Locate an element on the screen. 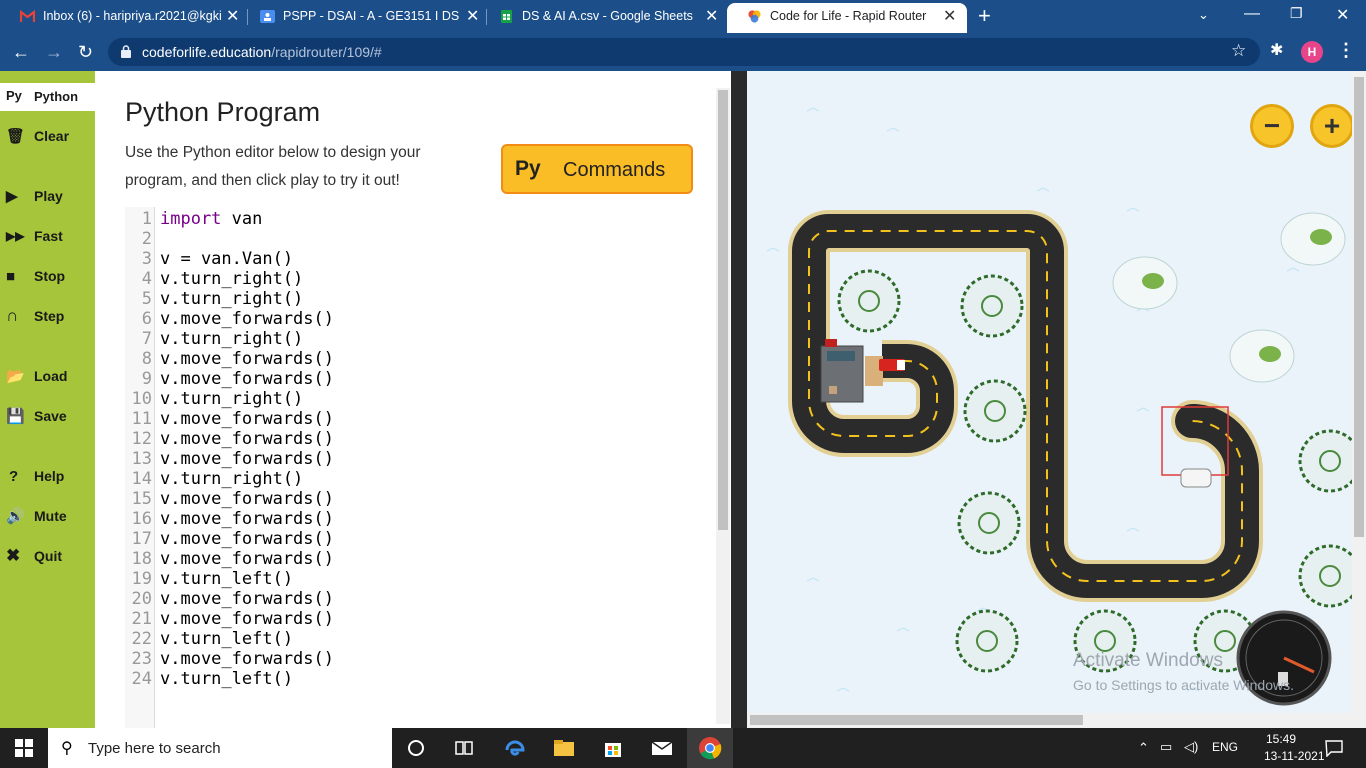 This screenshot has height=768, width=1366. language-indicator: ENG is located at coordinates (1225, 747).